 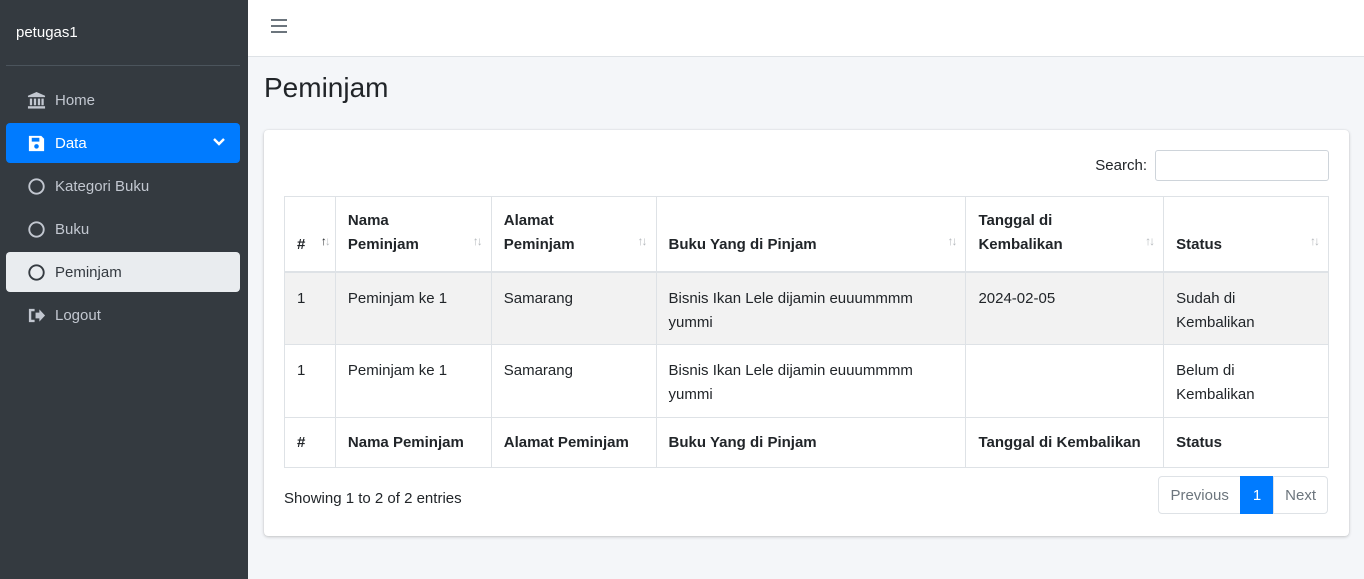 I want to click on bank-icon, so click(x=36, y=100).